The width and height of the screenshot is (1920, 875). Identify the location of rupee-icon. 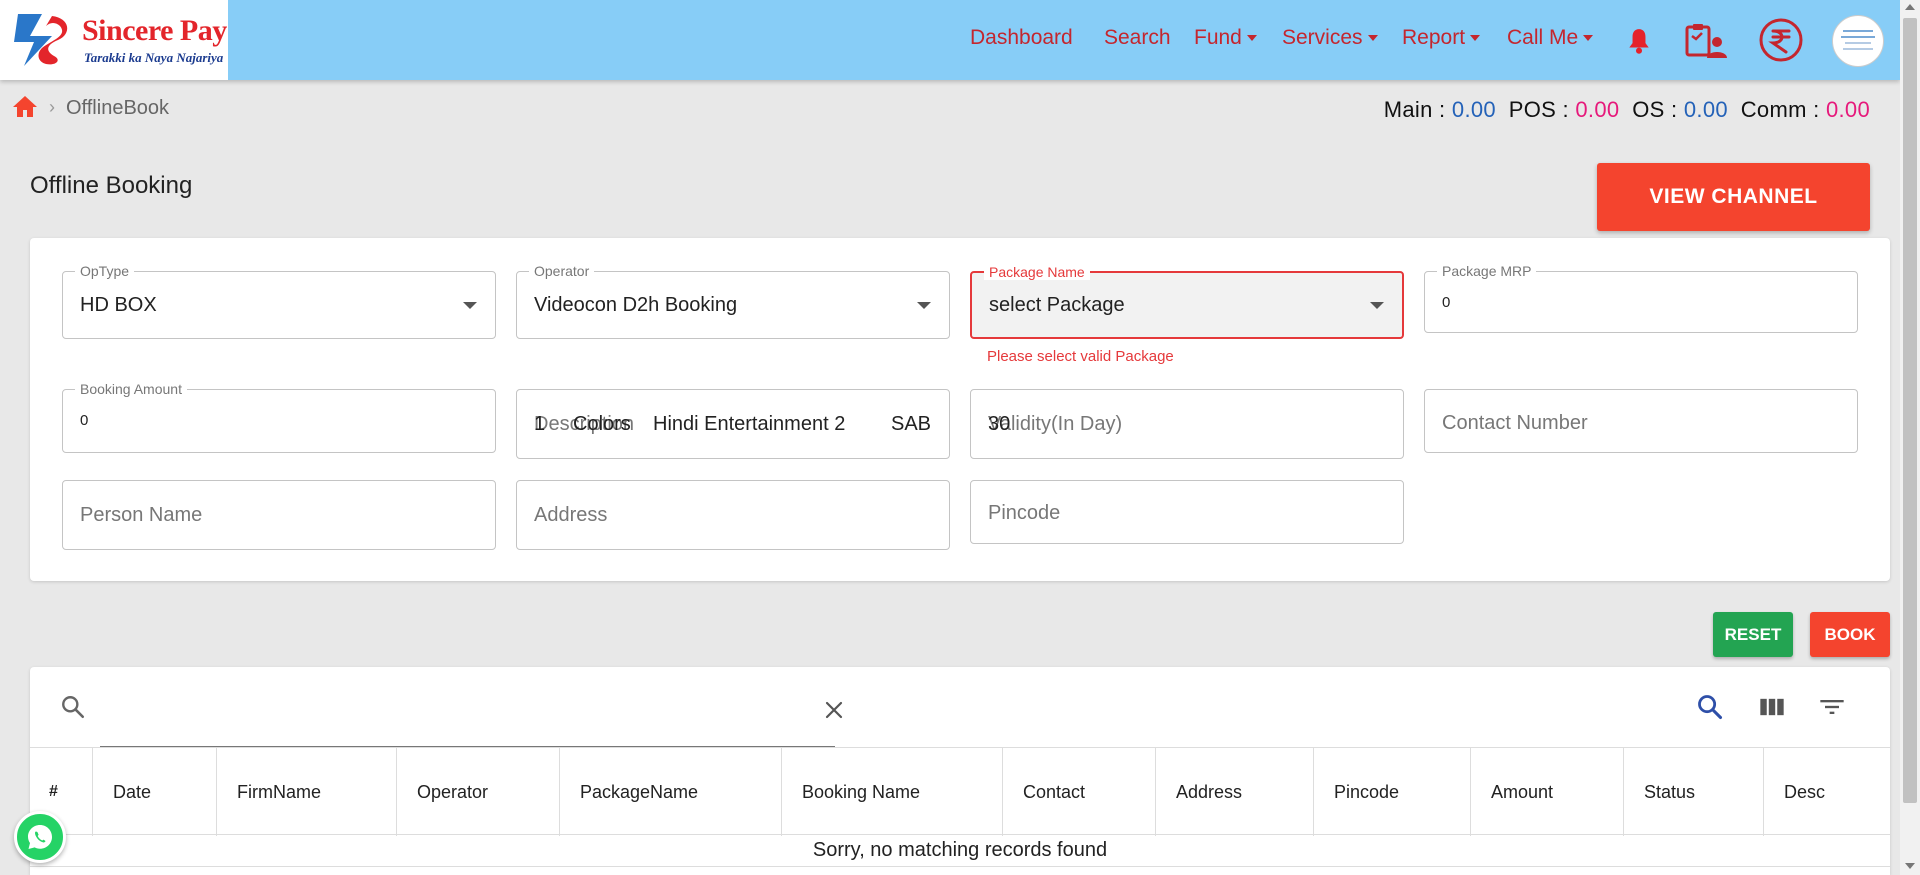
(1781, 40).